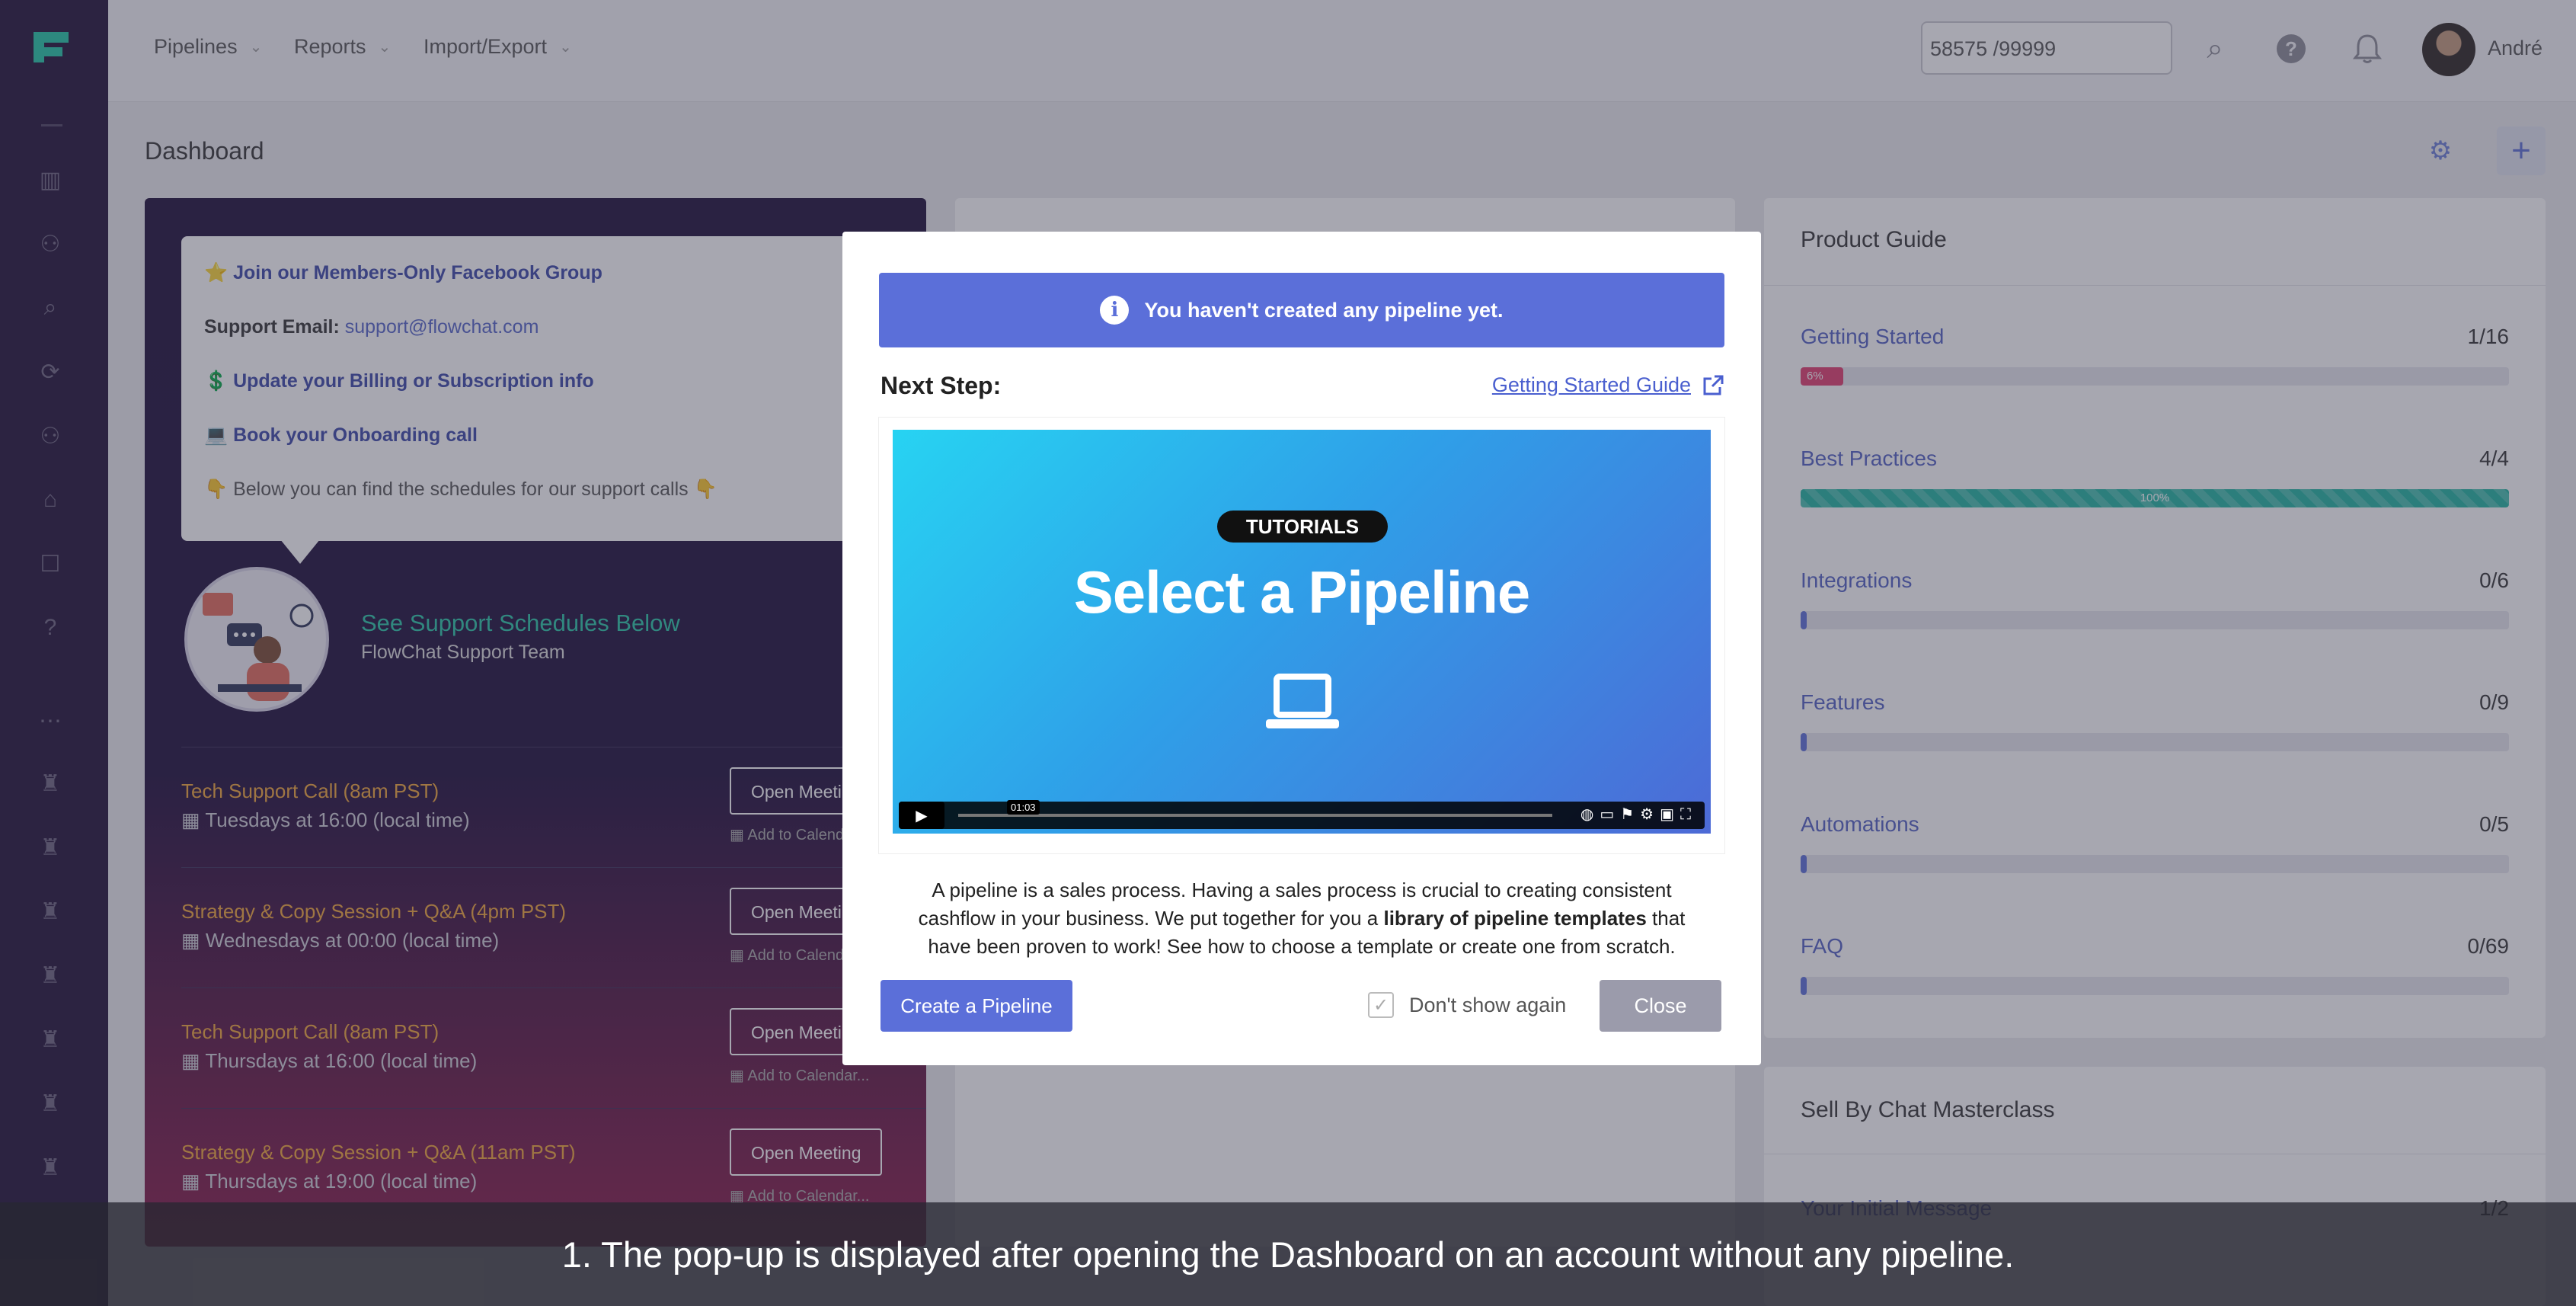  I want to click on video-badge: TUTORIALS, so click(1302, 527).